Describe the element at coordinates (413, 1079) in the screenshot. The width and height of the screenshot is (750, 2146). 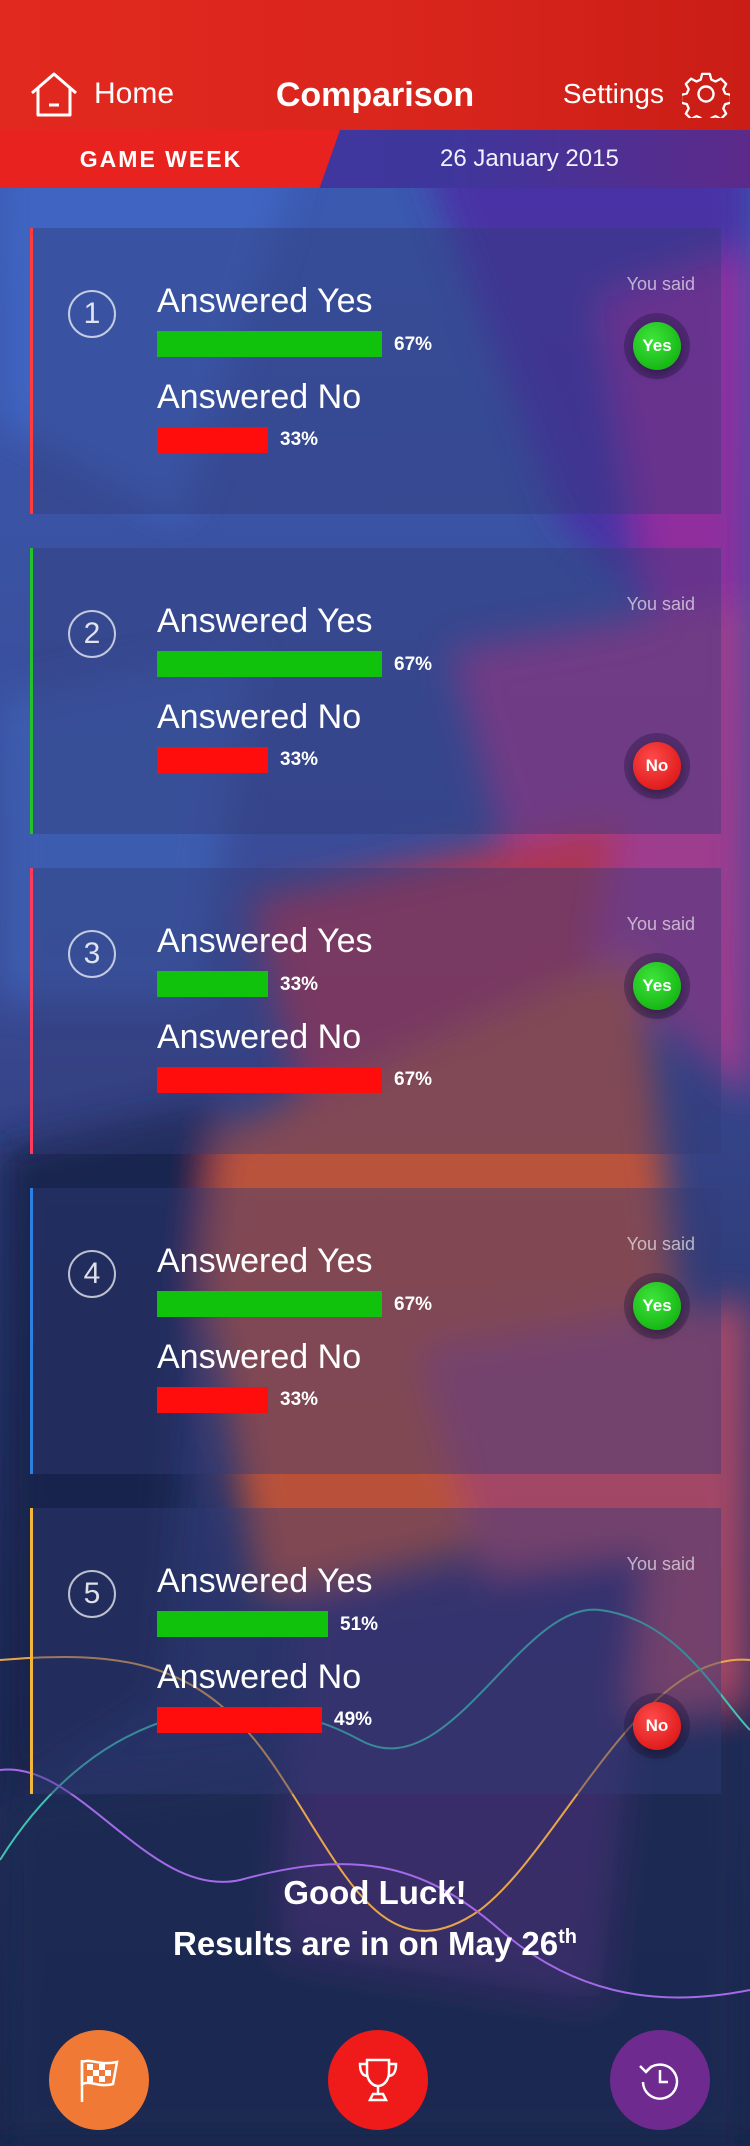
I see `no-percent: 67%` at that location.